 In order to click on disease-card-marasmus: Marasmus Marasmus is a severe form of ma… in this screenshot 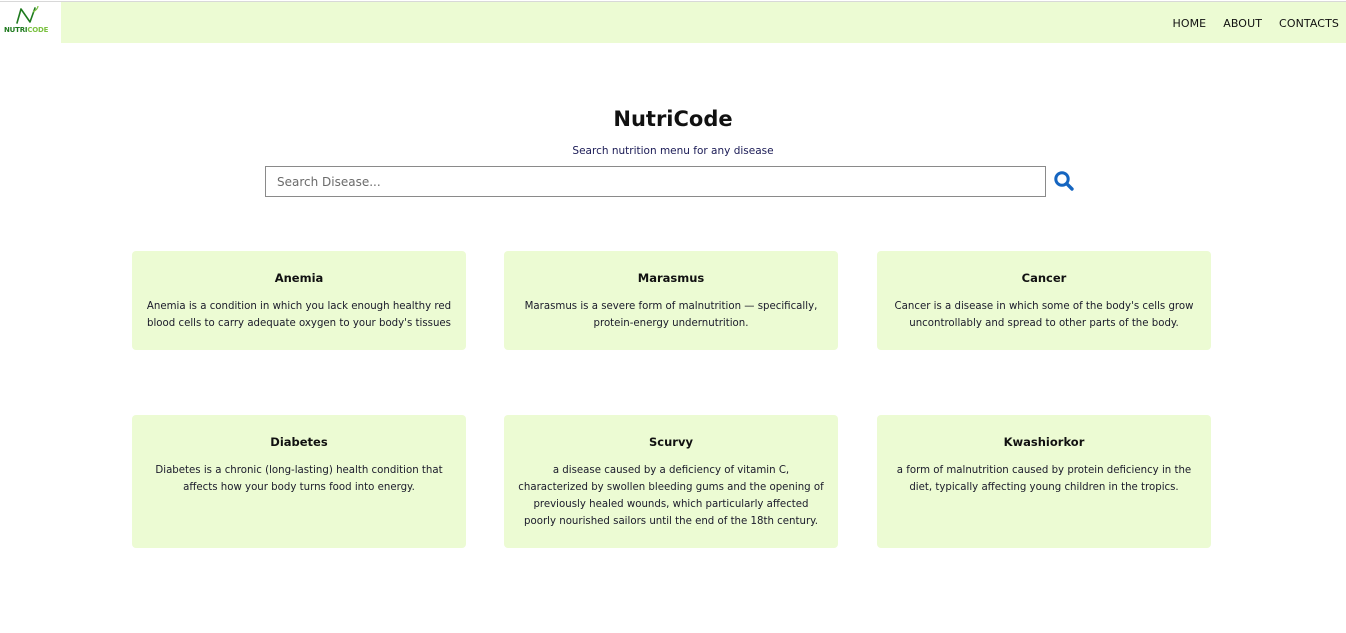, I will do `click(671, 300)`.